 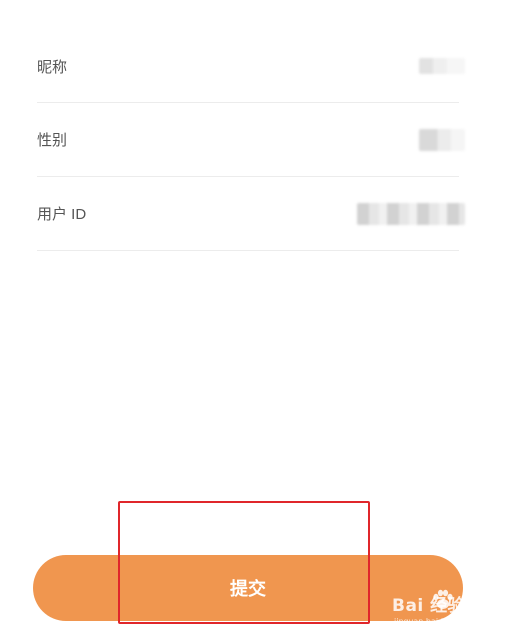 I want to click on nickname-value-blurred, so click(x=442, y=66).